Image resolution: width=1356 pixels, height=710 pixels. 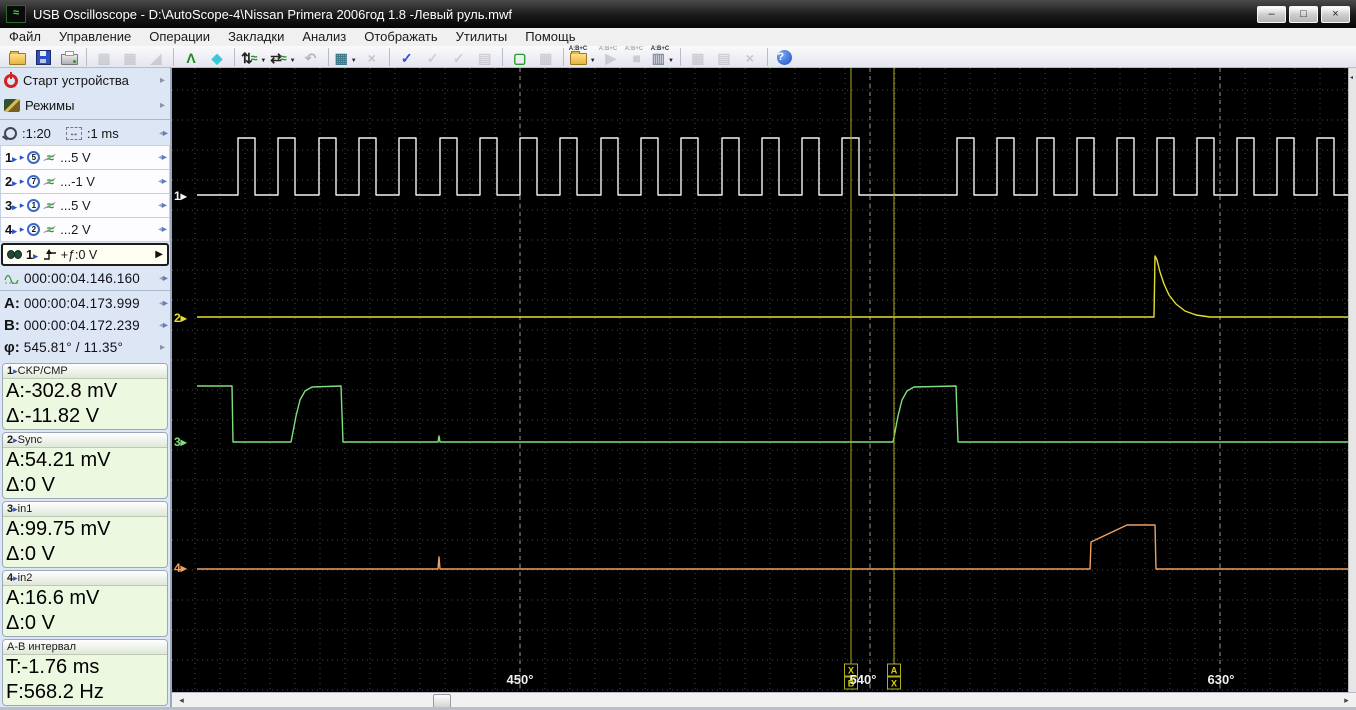 I want to click on menu-item: Файл, so click(x=25, y=37).